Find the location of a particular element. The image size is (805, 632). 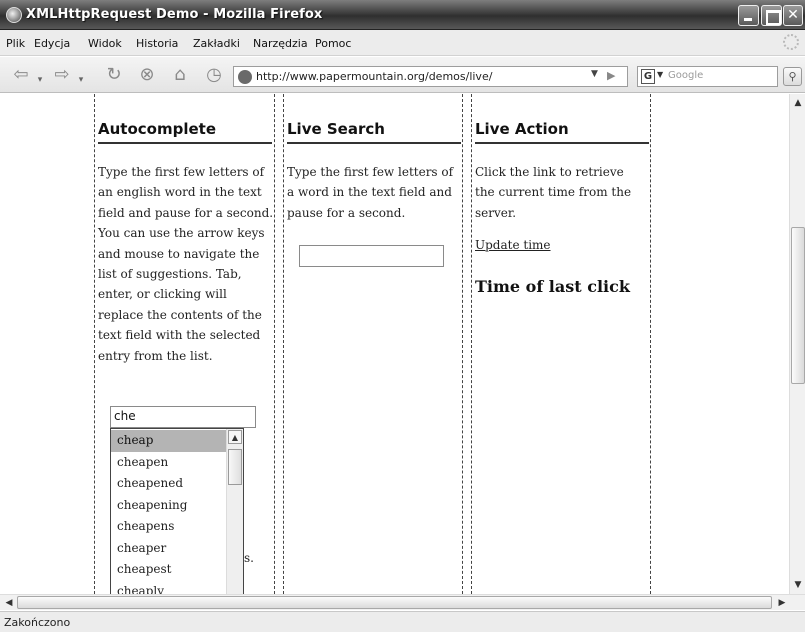

search-engine-dropdown-icon: ▼ is located at coordinates (660, 74).